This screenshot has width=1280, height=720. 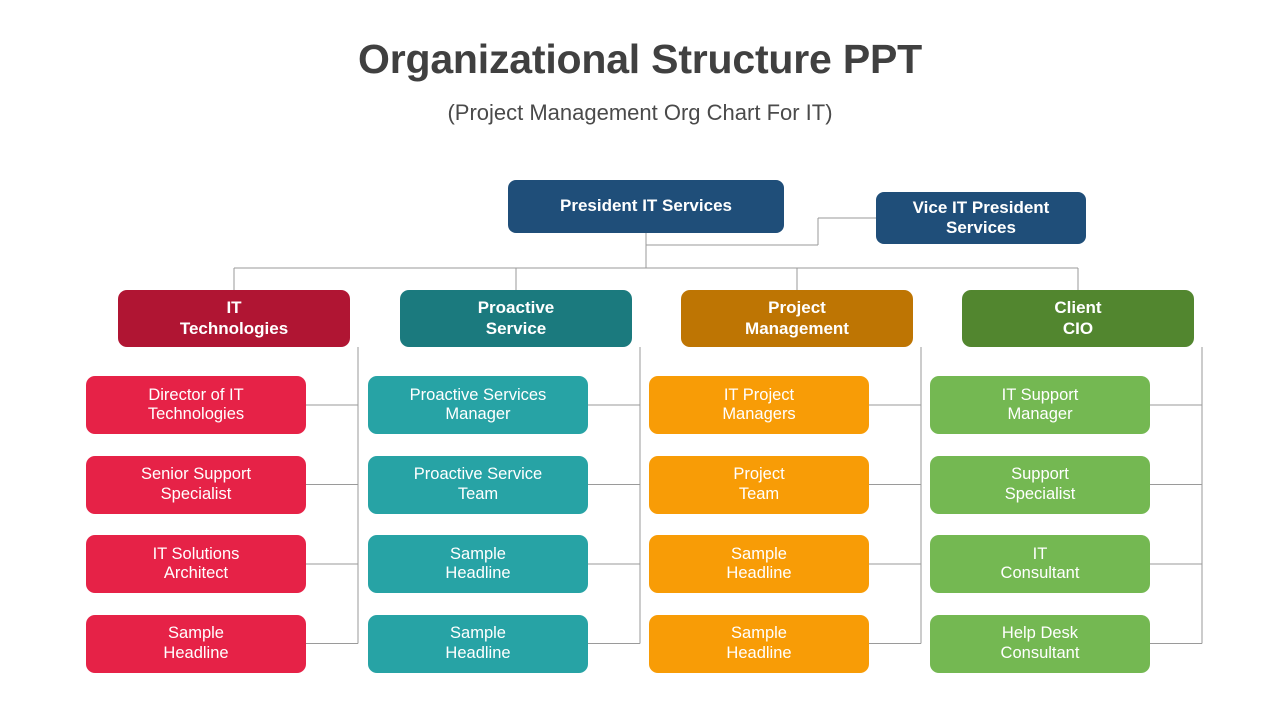 I want to click on role-box-client-cio-0-label: IT Support Manager, so click(x=1040, y=404).